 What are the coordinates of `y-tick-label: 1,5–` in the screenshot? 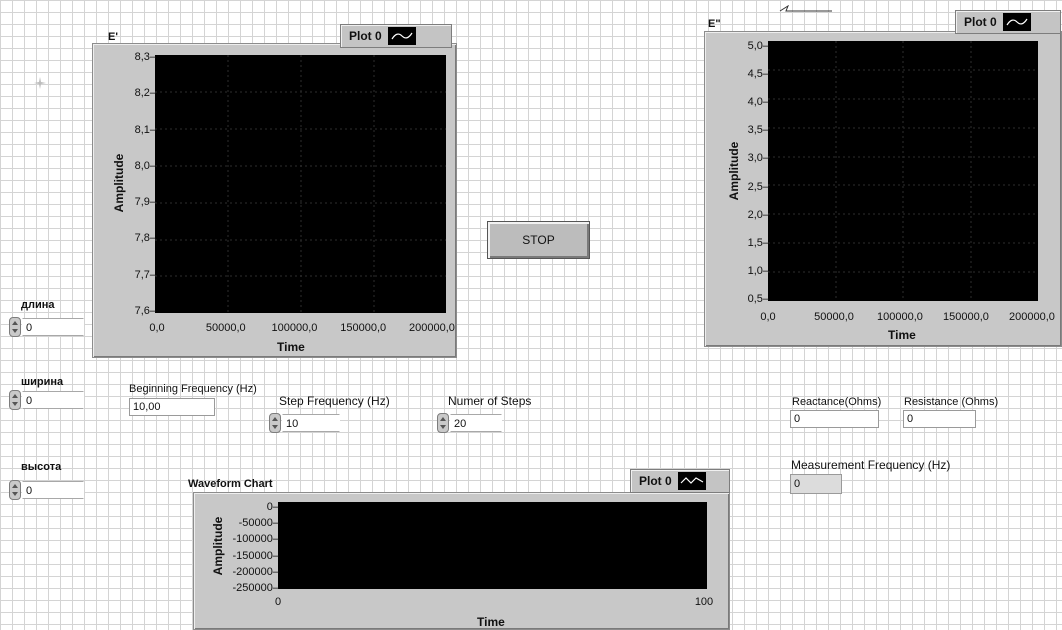 It's located at (758, 242).